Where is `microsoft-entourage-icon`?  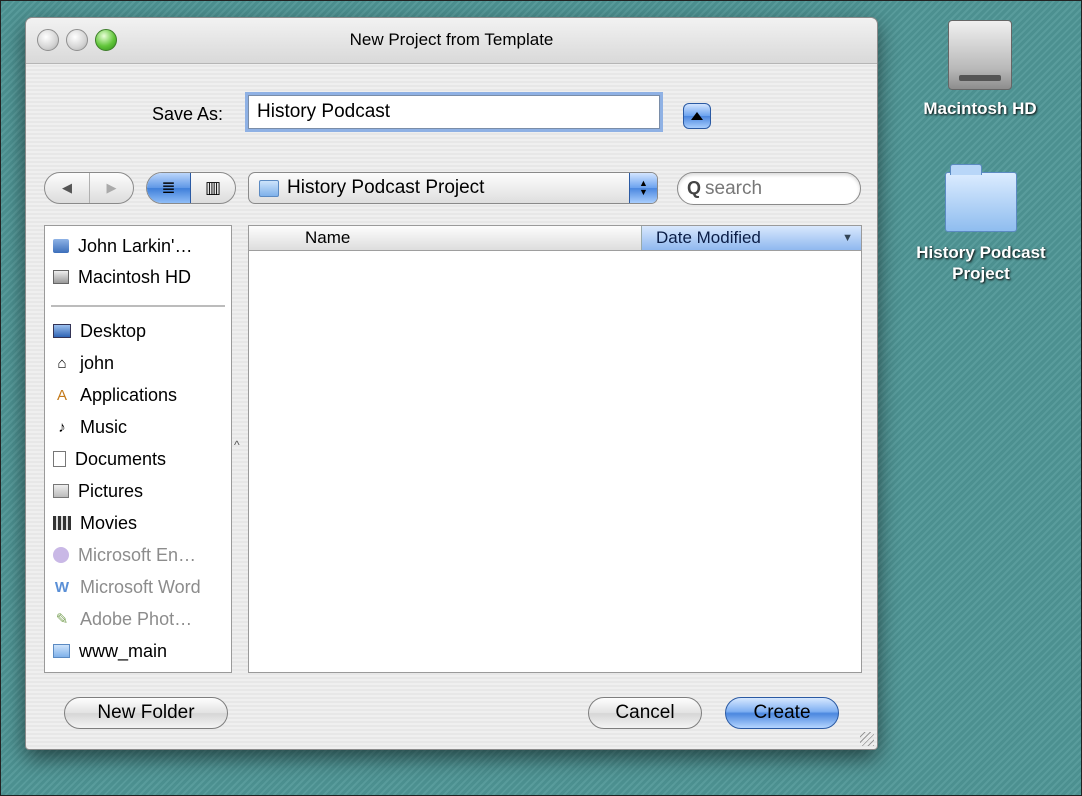
microsoft-entourage-icon is located at coordinates (61, 555).